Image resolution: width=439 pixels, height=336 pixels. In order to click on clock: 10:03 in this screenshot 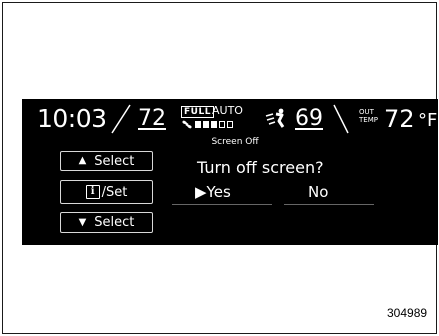, I will do `click(72, 118)`.